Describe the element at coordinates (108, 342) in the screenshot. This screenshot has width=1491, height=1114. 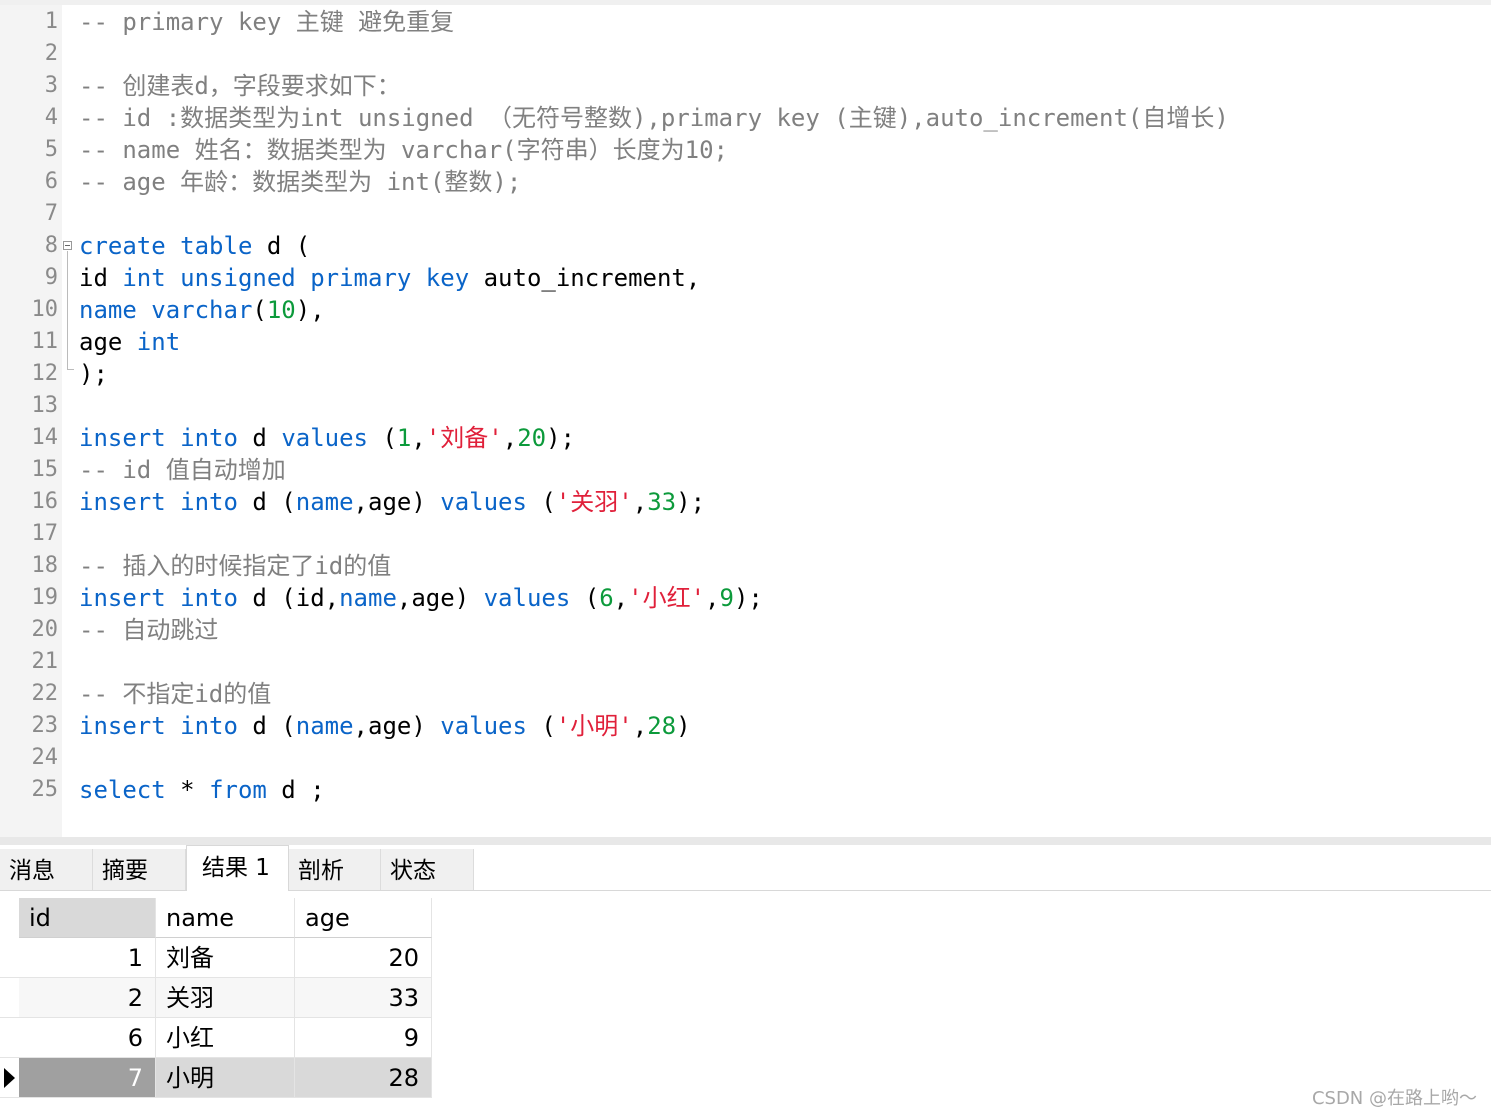
I see `sql-token: age` at that location.